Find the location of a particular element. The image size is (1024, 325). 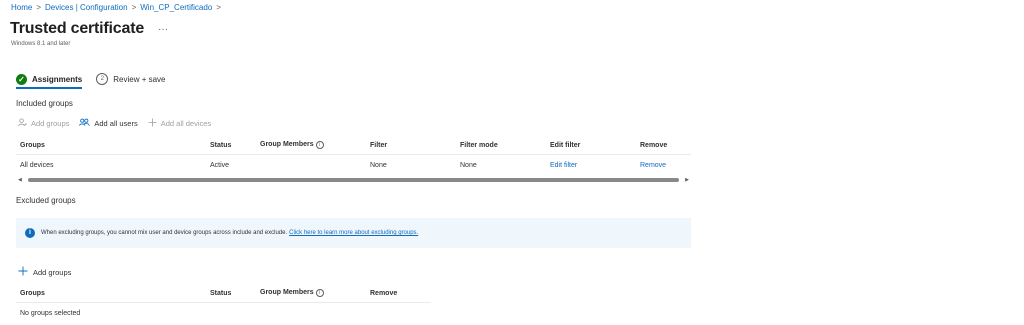

empty-row: No groups selected is located at coordinates (223, 313).